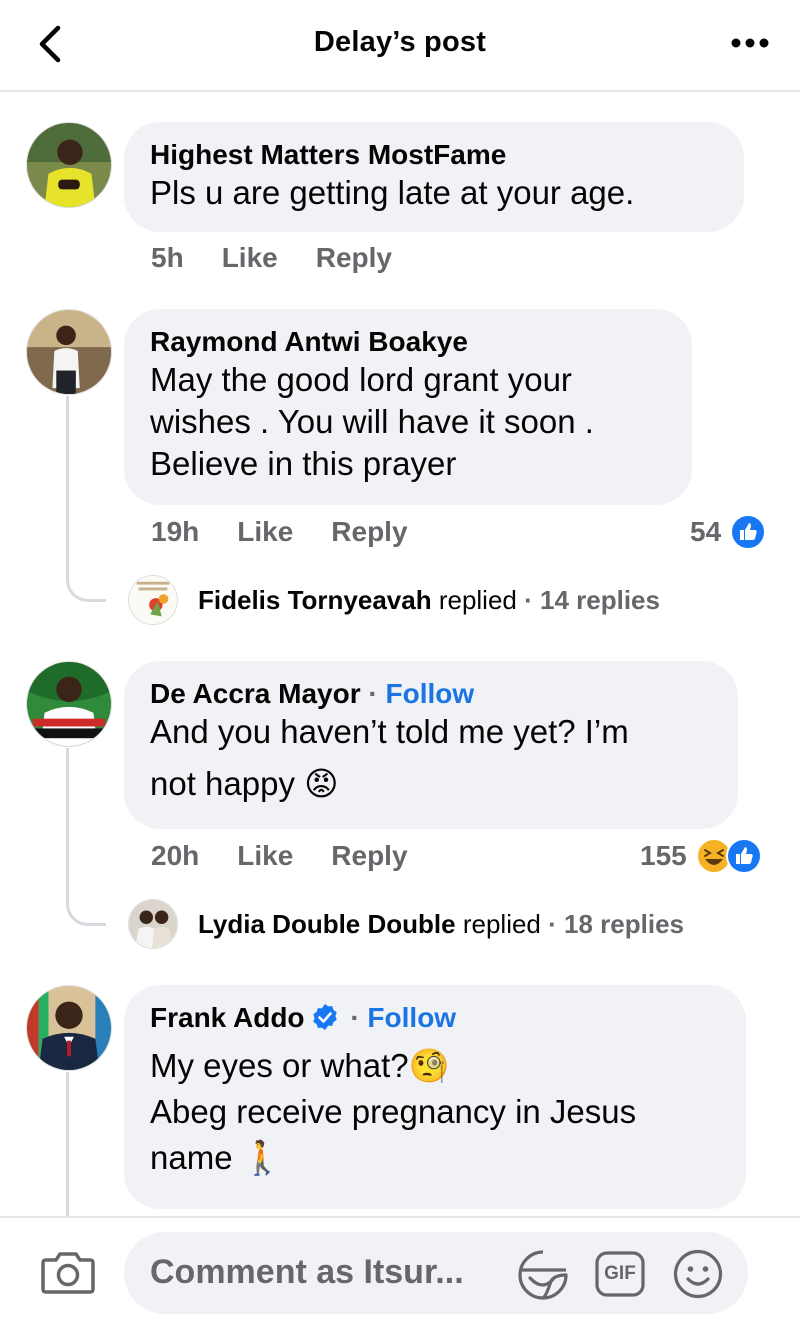 The height and width of the screenshot is (1320, 800). I want to click on emoji-icon, so click(698, 1274).